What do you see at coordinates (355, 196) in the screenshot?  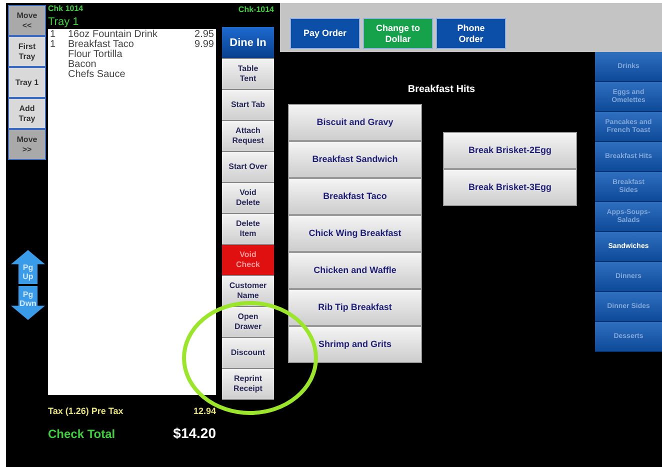 I see `menu-item-button: Breakfast Taco` at bounding box center [355, 196].